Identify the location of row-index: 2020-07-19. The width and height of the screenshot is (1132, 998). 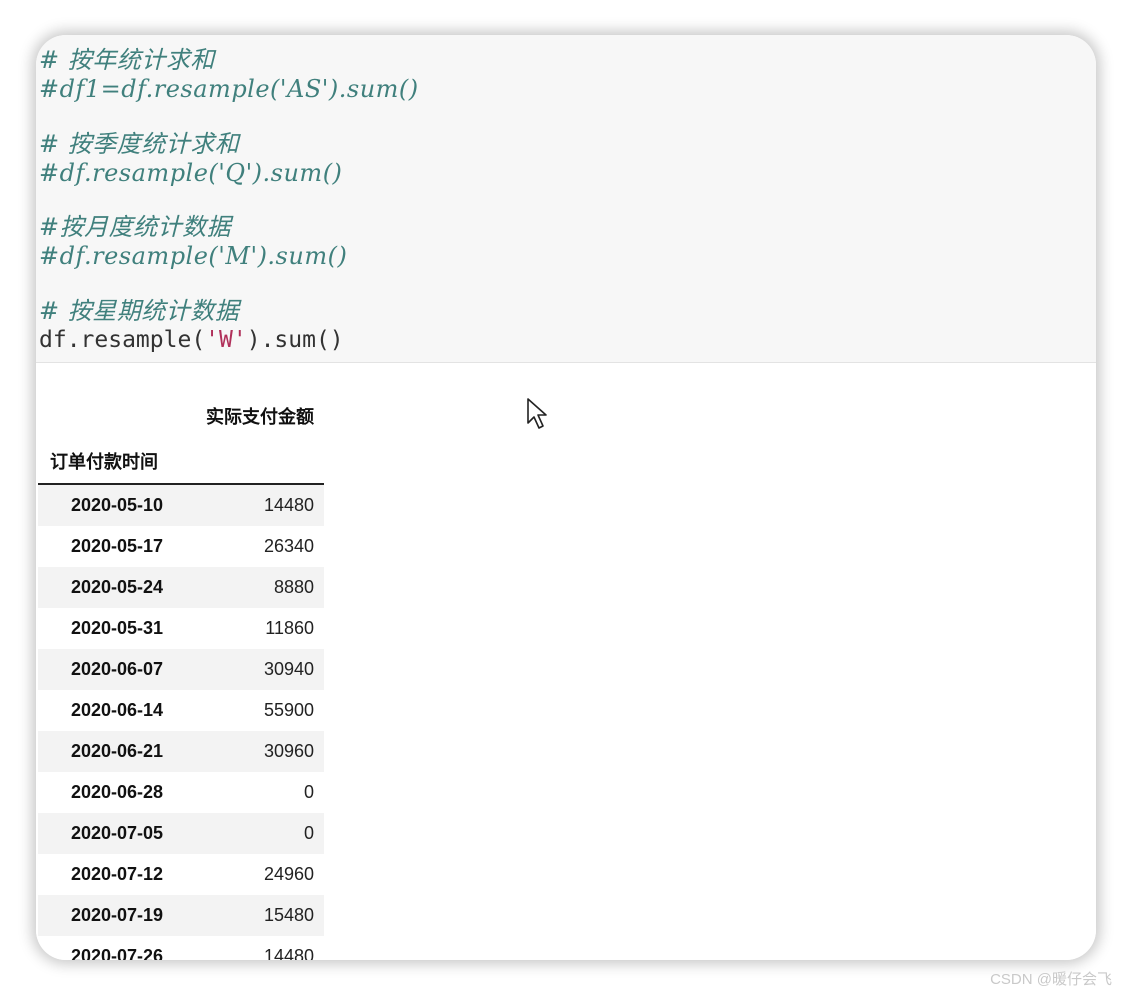
(117, 915).